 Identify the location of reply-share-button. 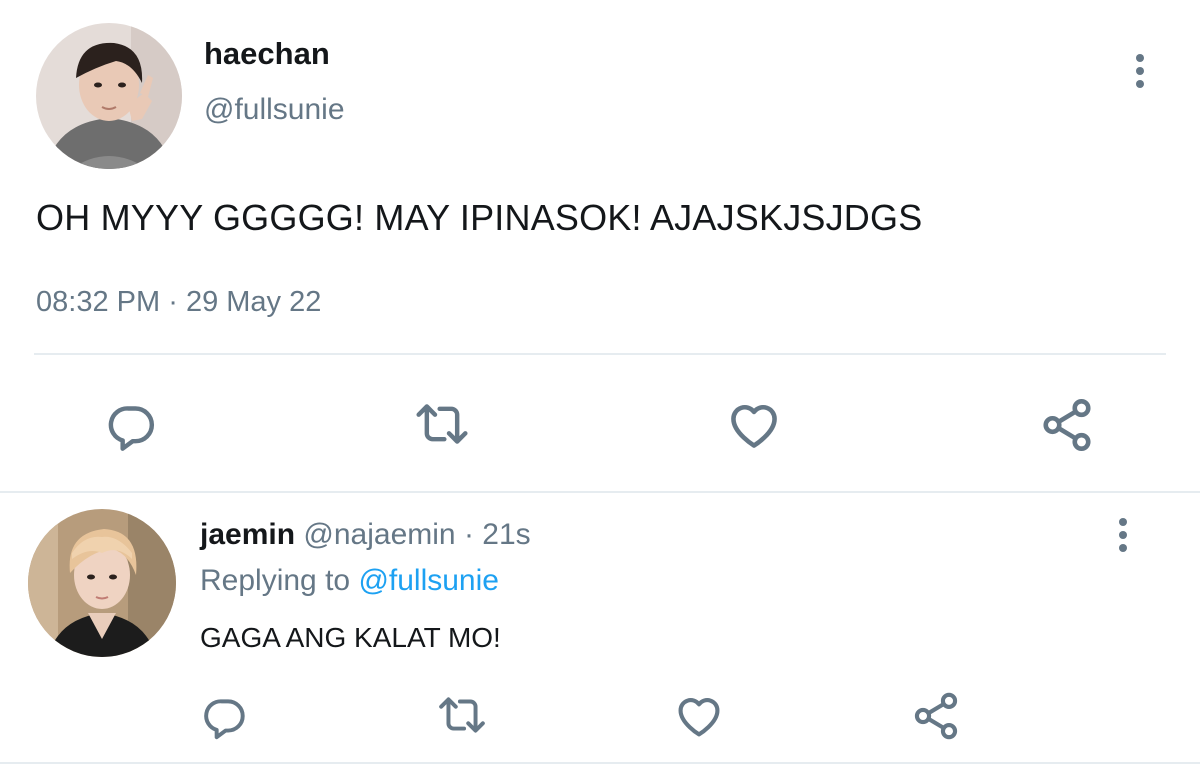
(936, 716).